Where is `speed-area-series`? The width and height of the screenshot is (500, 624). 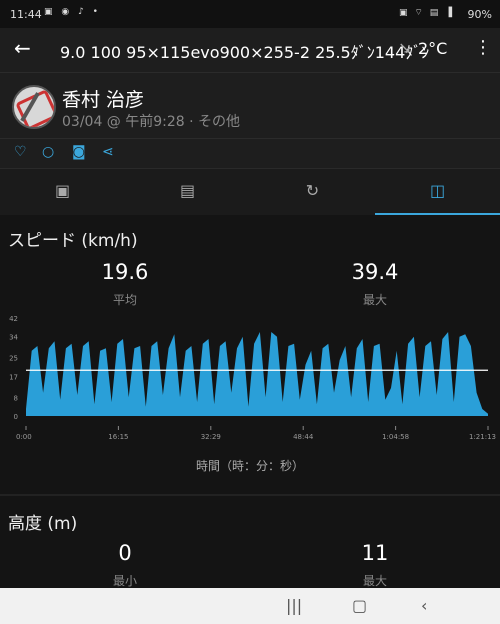 speed-area-series is located at coordinates (257, 374).